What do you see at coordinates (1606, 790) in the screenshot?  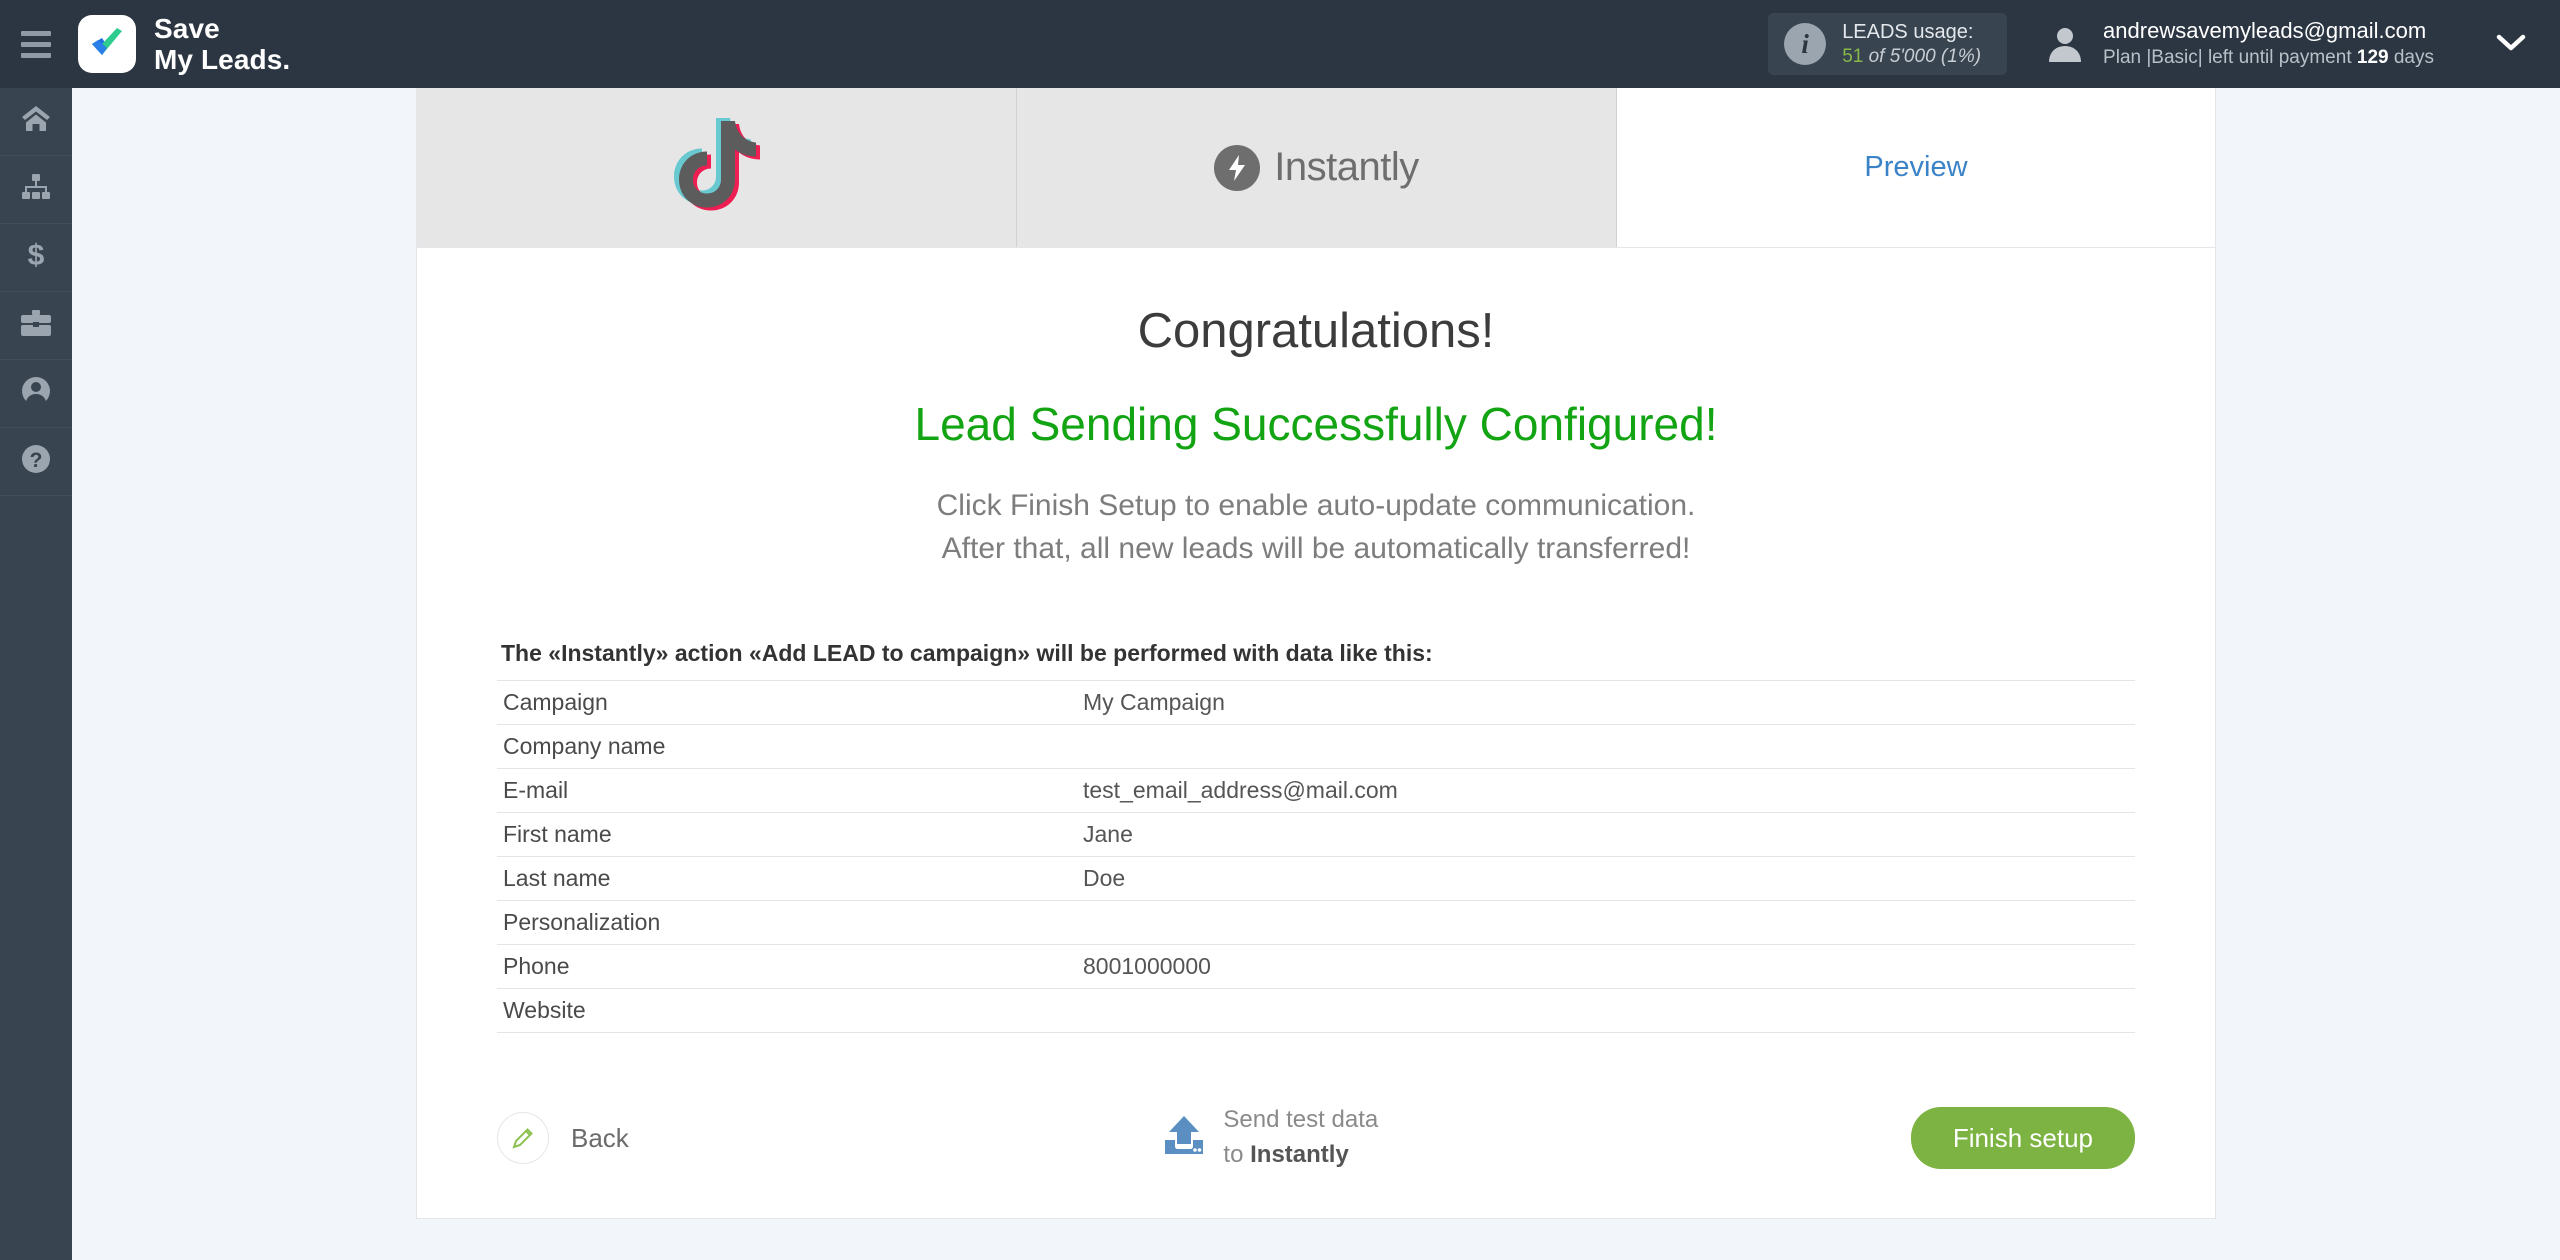 I see `field-value: test_email_address@mail.com` at bounding box center [1606, 790].